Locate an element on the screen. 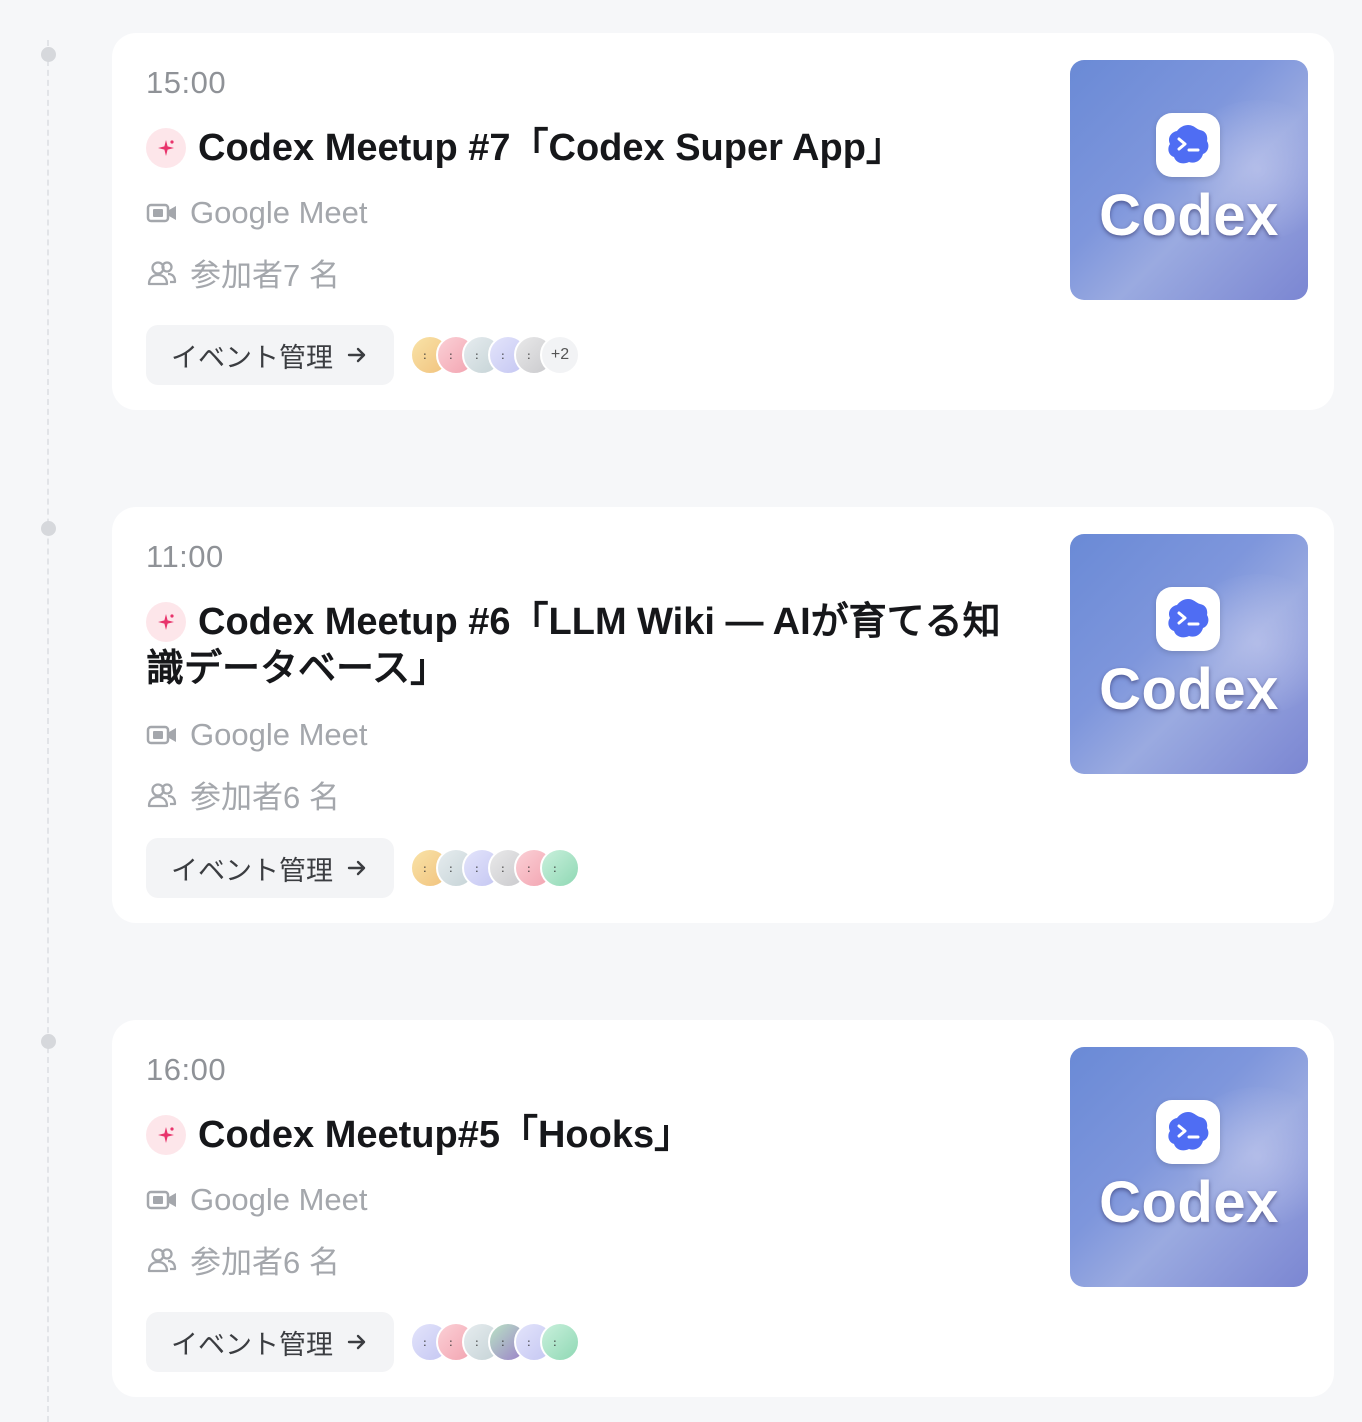  event-title: Codex Meetup #7「Codex Super App」 is located at coordinates (551, 148).